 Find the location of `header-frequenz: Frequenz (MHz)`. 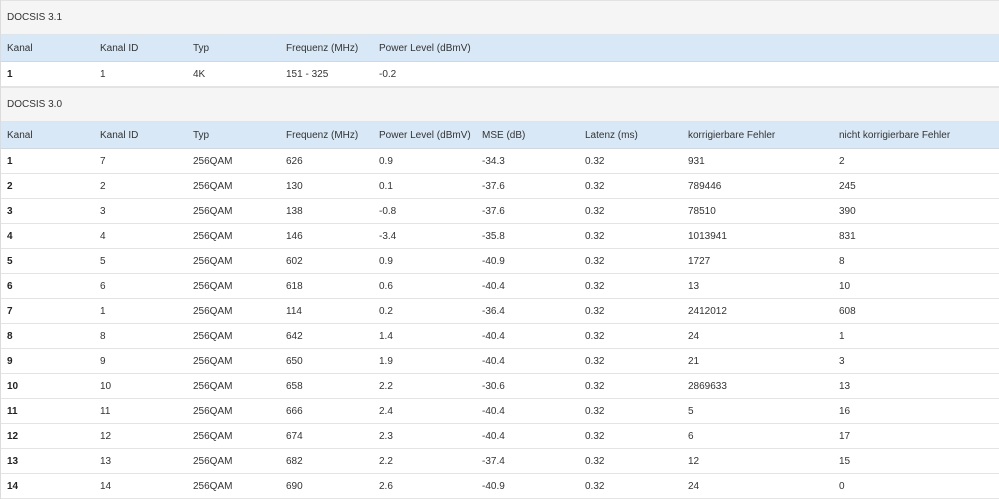

header-frequenz: Frequenz (MHz) is located at coordinates (326, 135).